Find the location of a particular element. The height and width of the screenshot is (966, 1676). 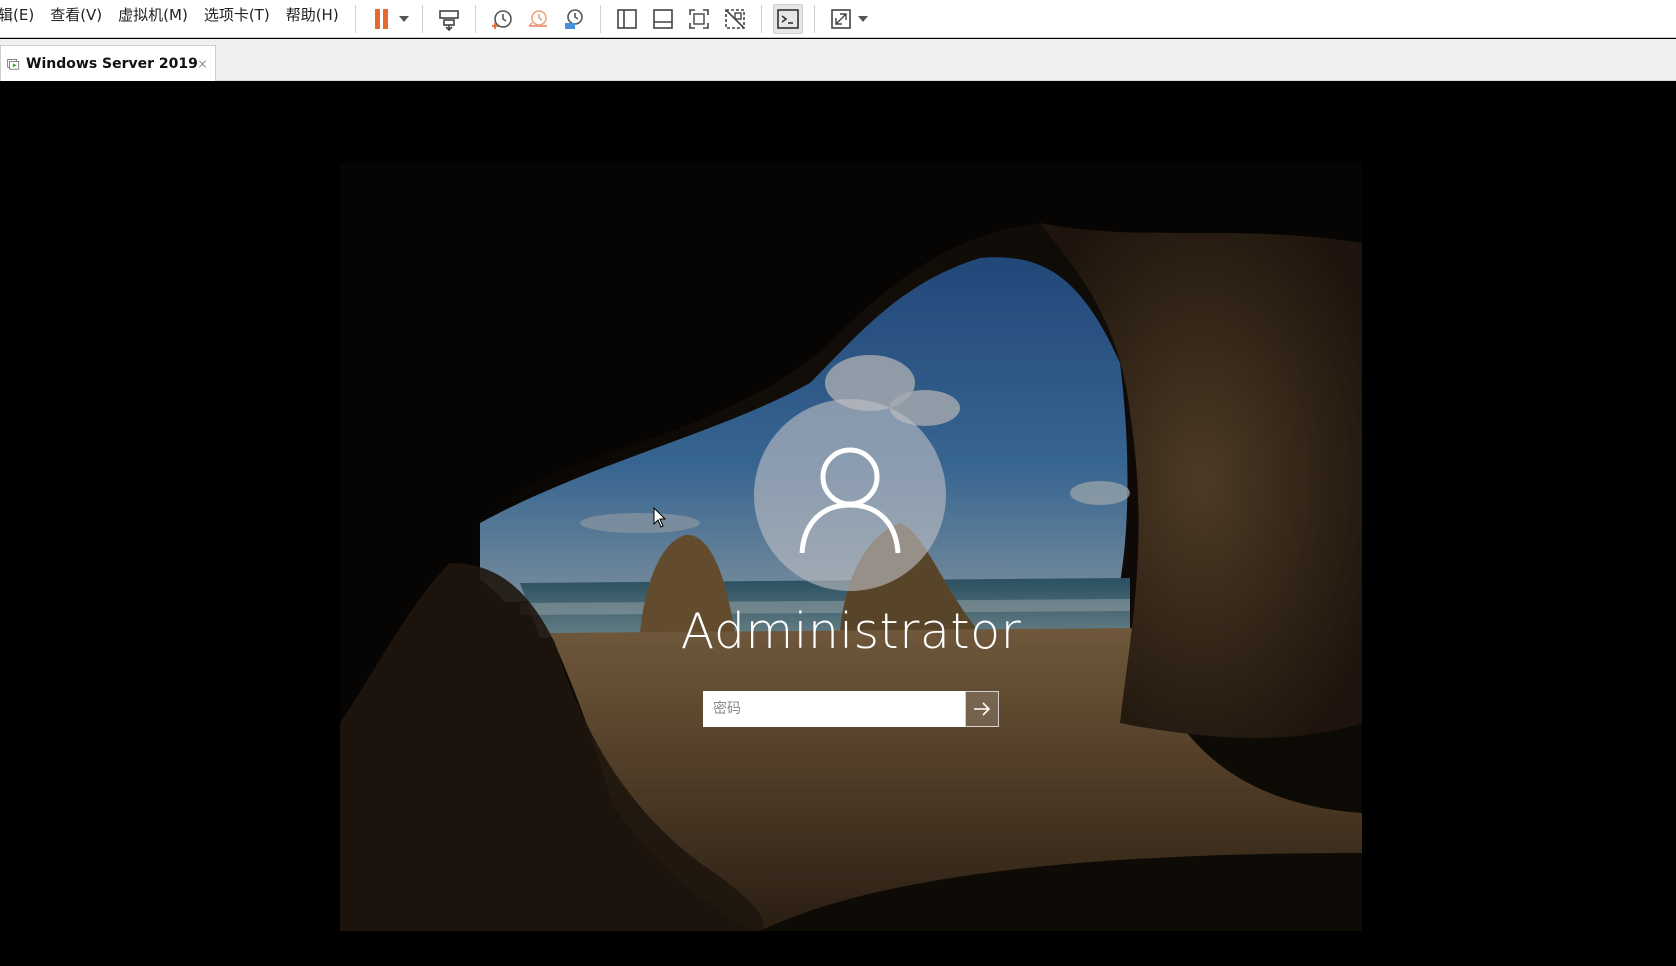

menu-tabs: 选项卡(T) is located at coordinates (237, 19).